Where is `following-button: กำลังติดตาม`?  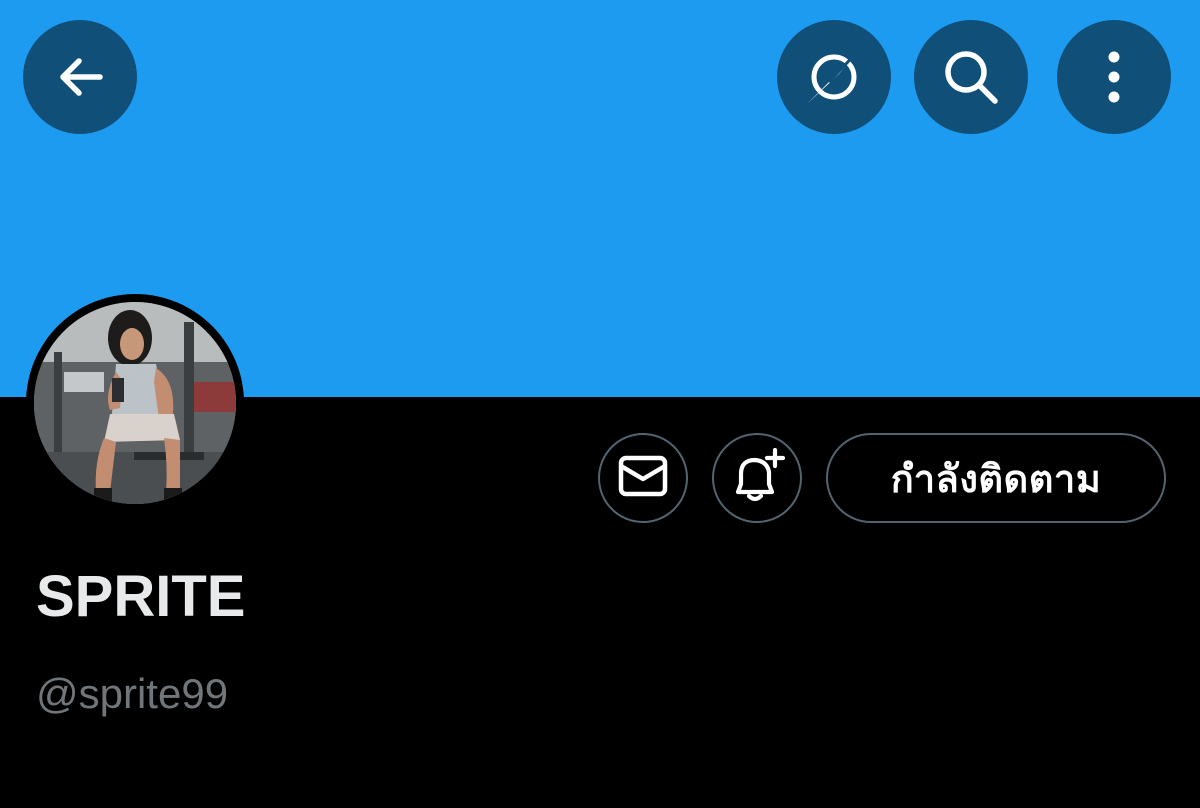
following-button: กำลังติดตาม is located at coordinates (996, 478).